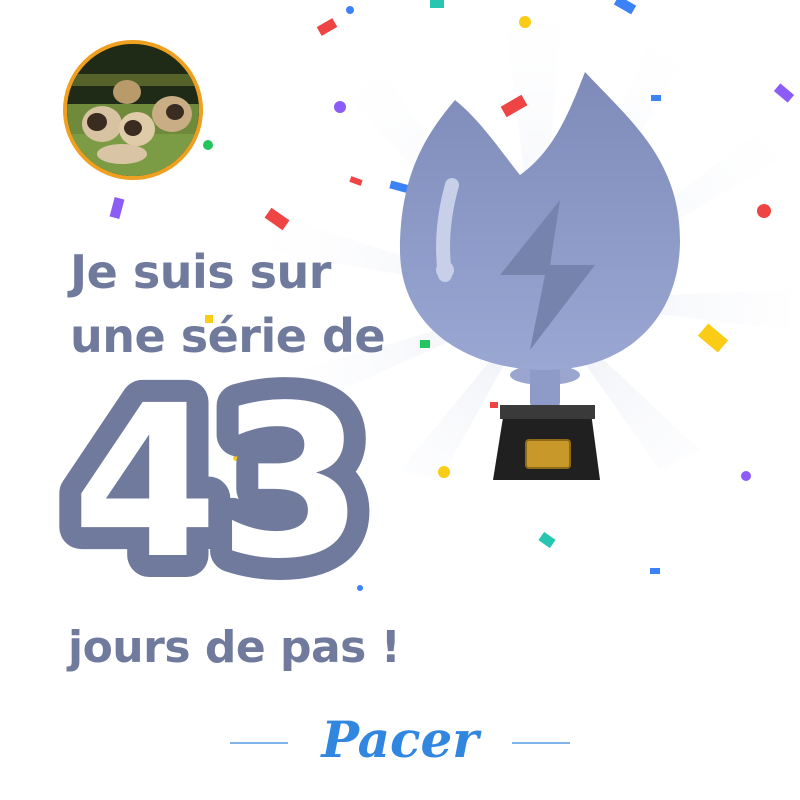  I want to click on avatar, so click(133, 110).